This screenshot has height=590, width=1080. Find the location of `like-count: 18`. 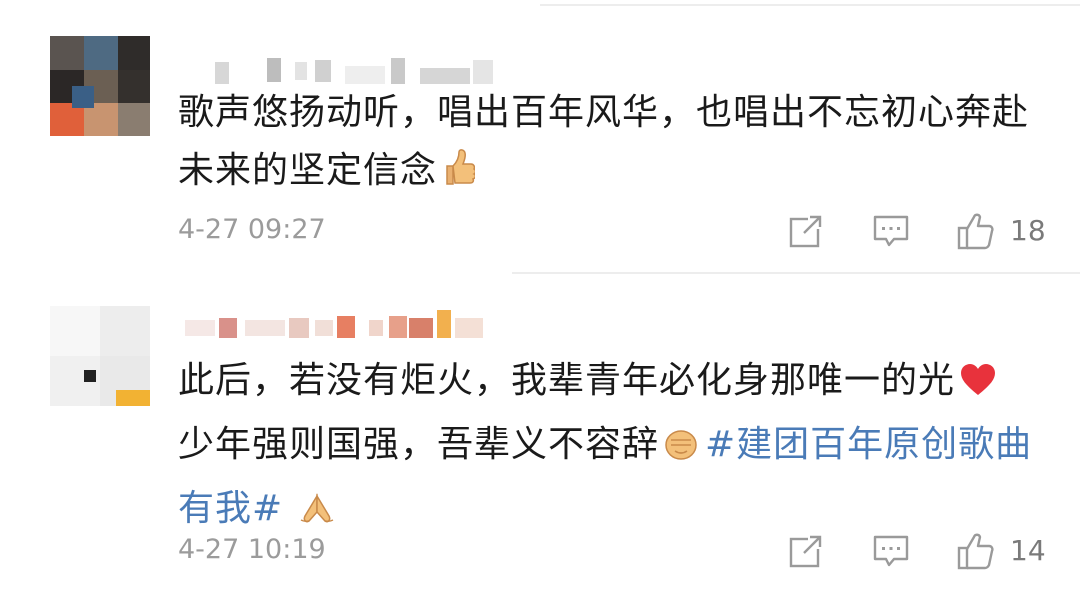

like-count: 18 is located at coordinates (1028, 230).